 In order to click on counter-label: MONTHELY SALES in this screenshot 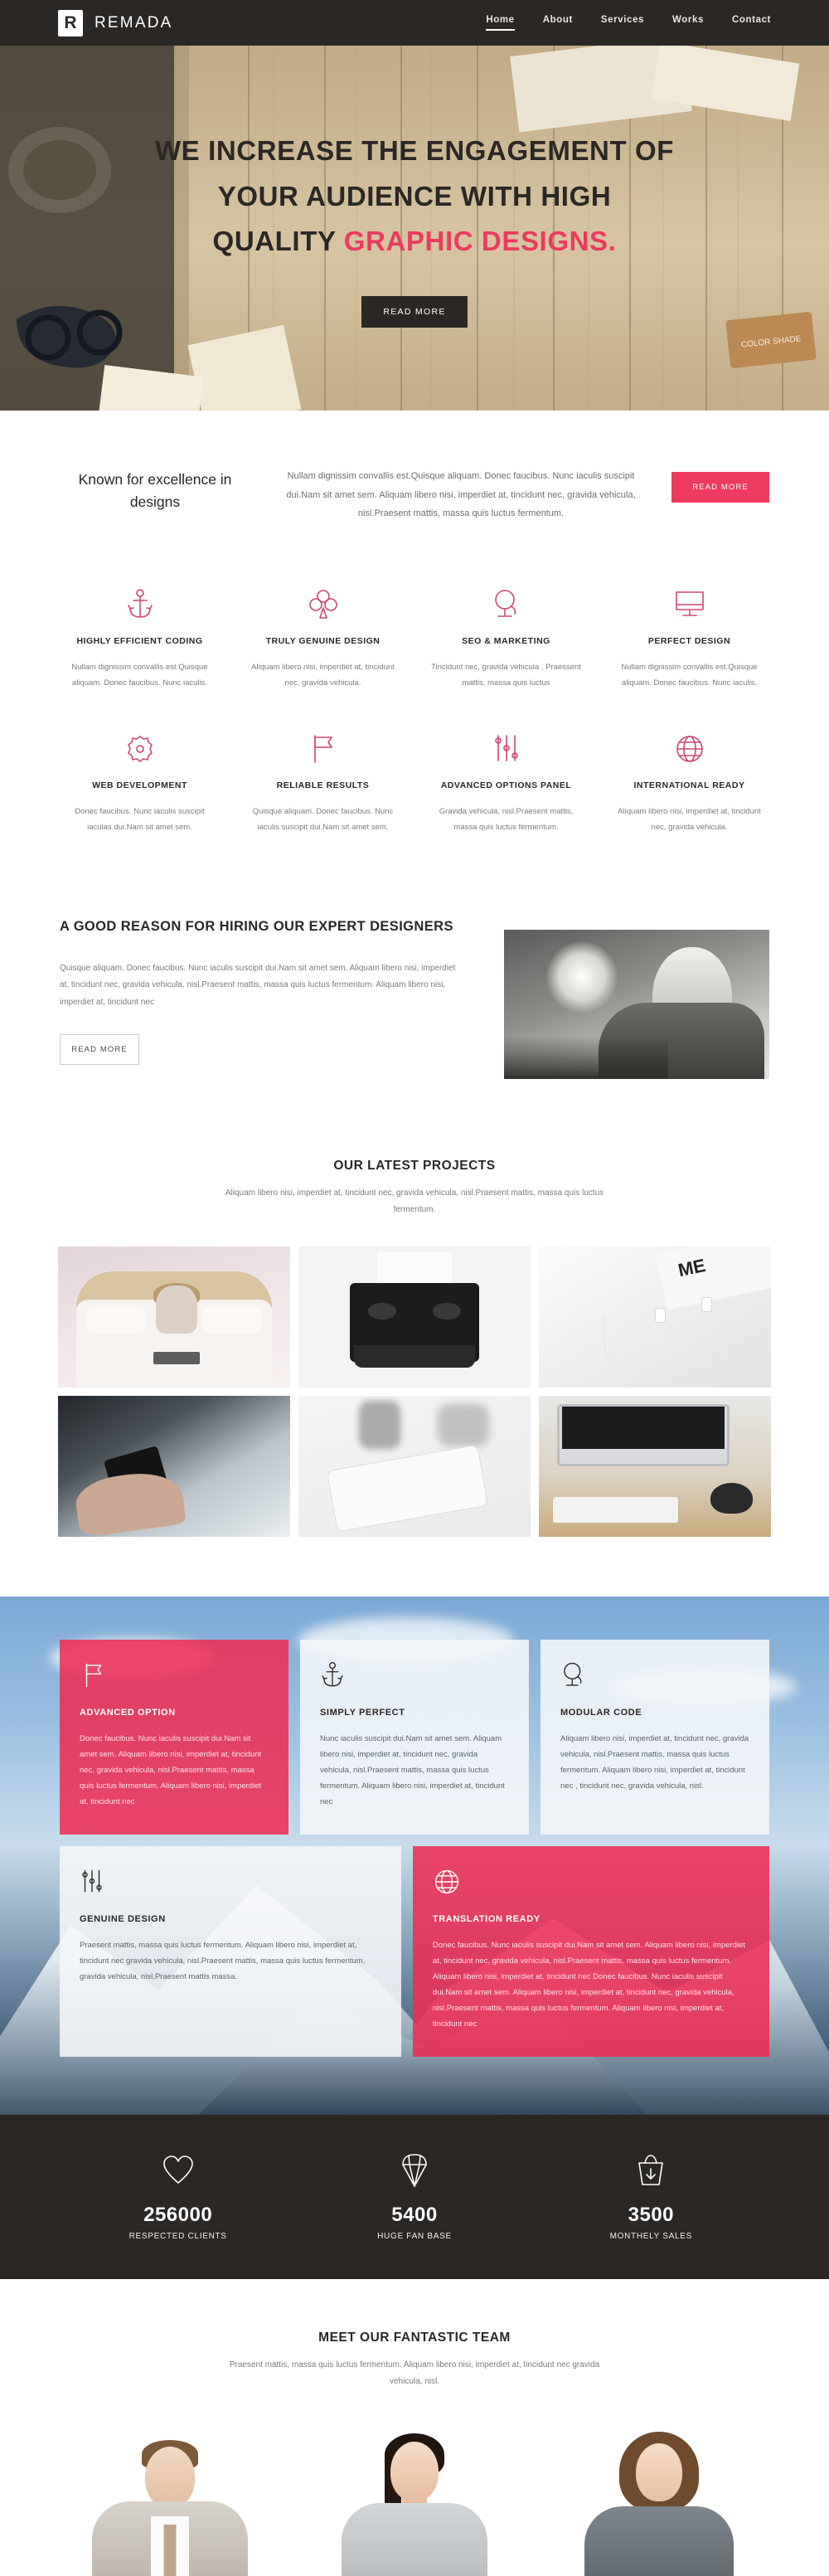, I will do `click(651, 2237)`.